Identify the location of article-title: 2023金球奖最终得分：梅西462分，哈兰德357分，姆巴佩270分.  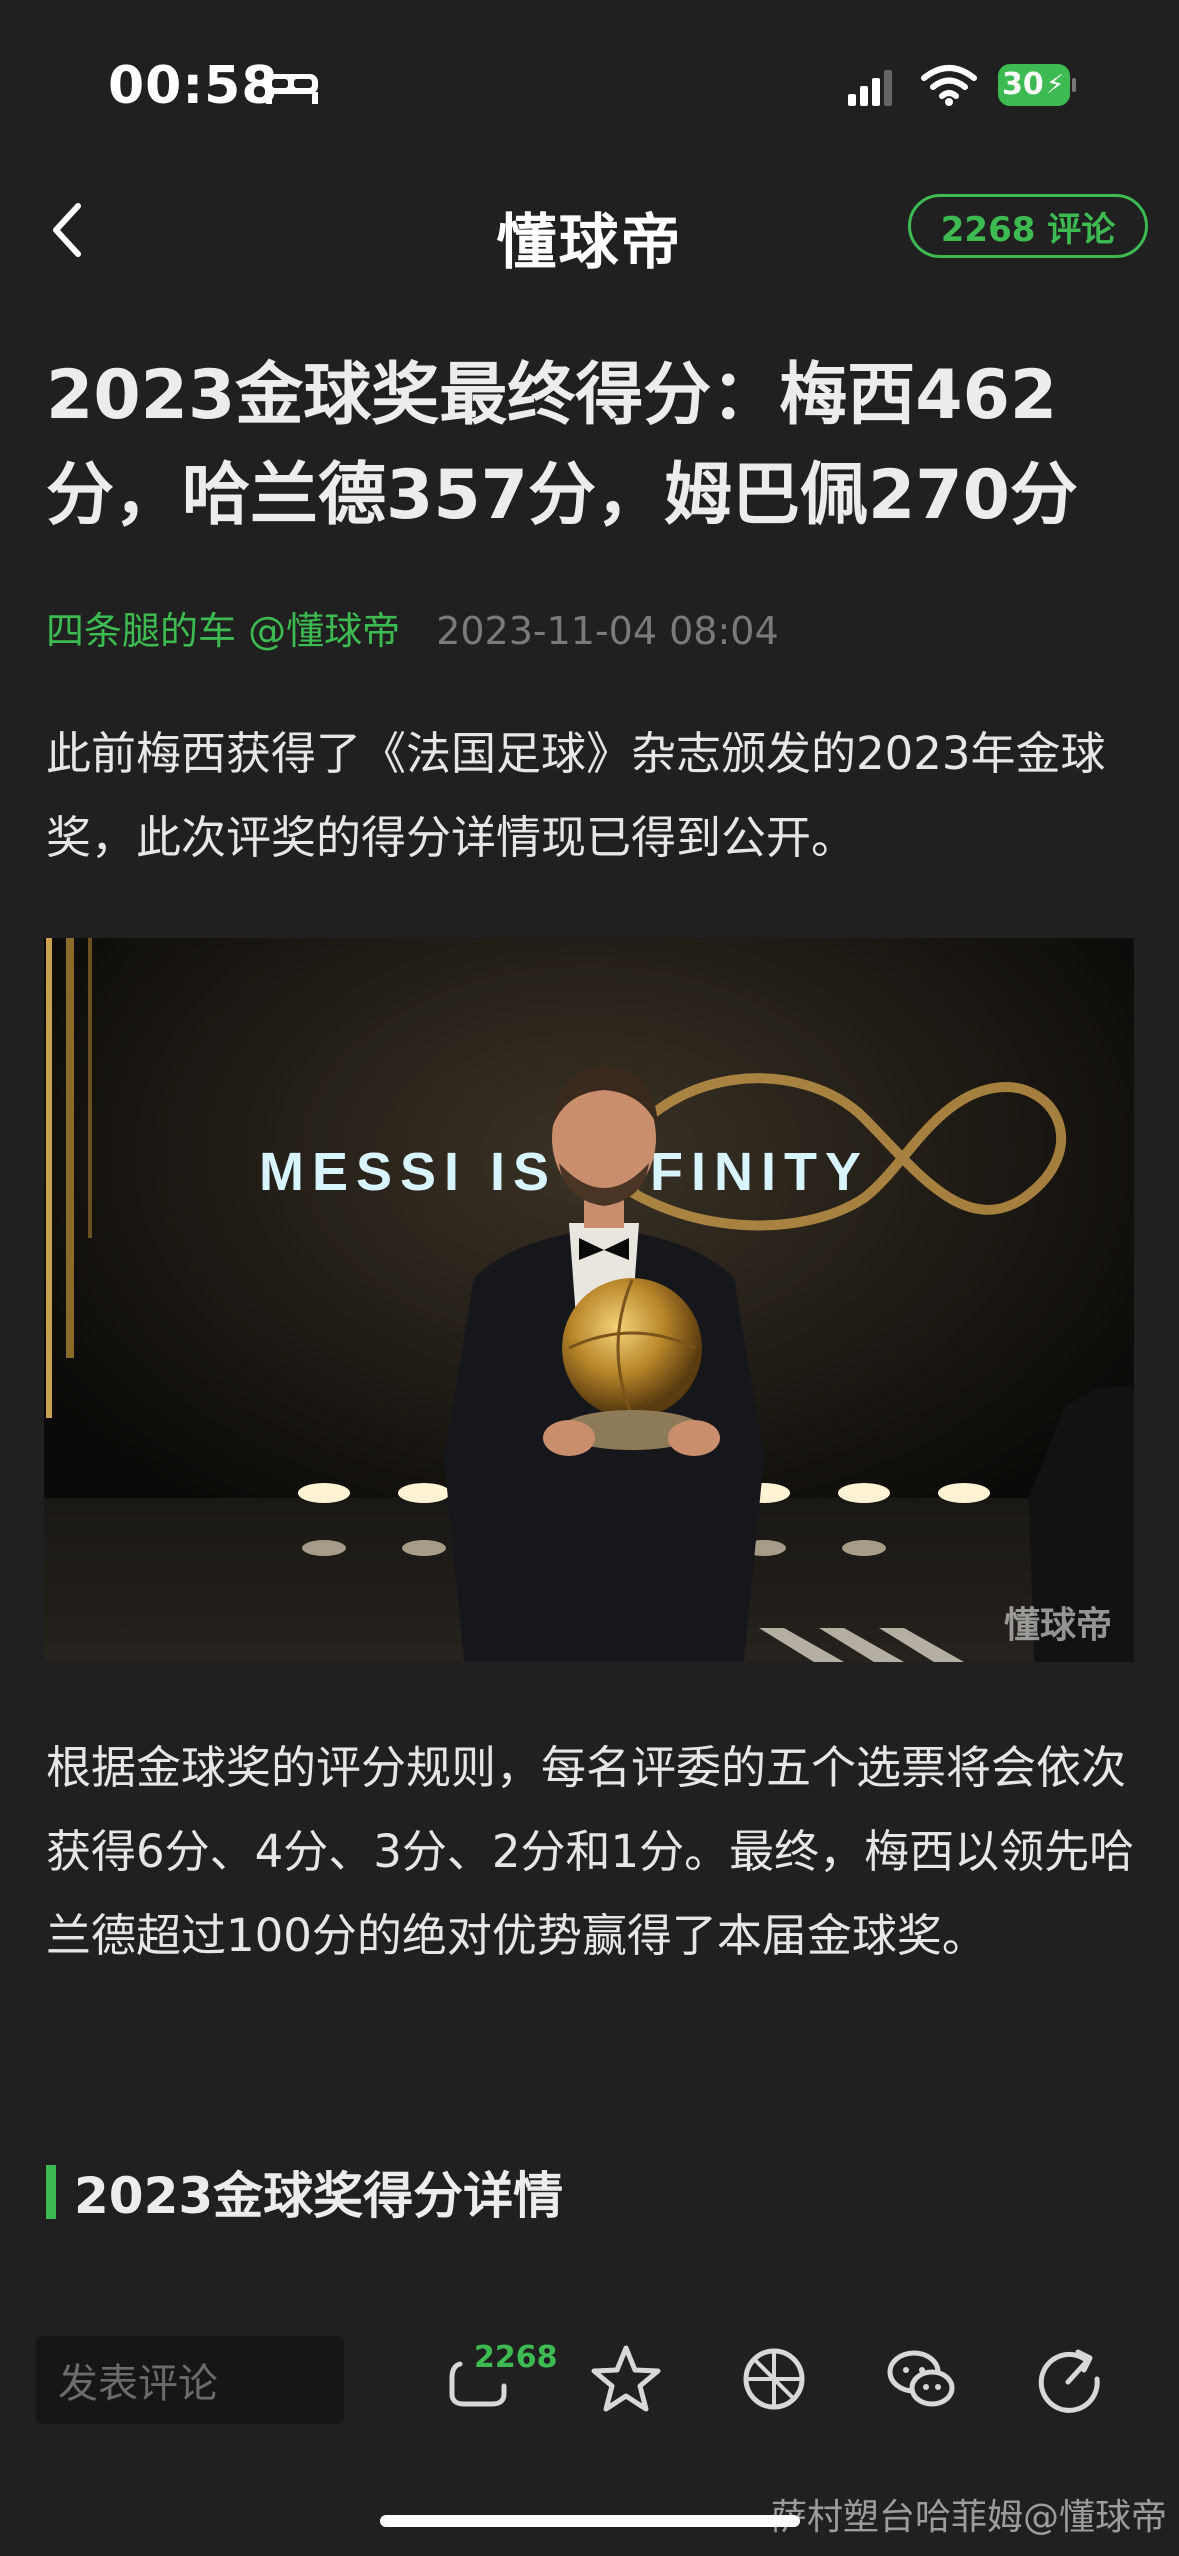
(562, 445).